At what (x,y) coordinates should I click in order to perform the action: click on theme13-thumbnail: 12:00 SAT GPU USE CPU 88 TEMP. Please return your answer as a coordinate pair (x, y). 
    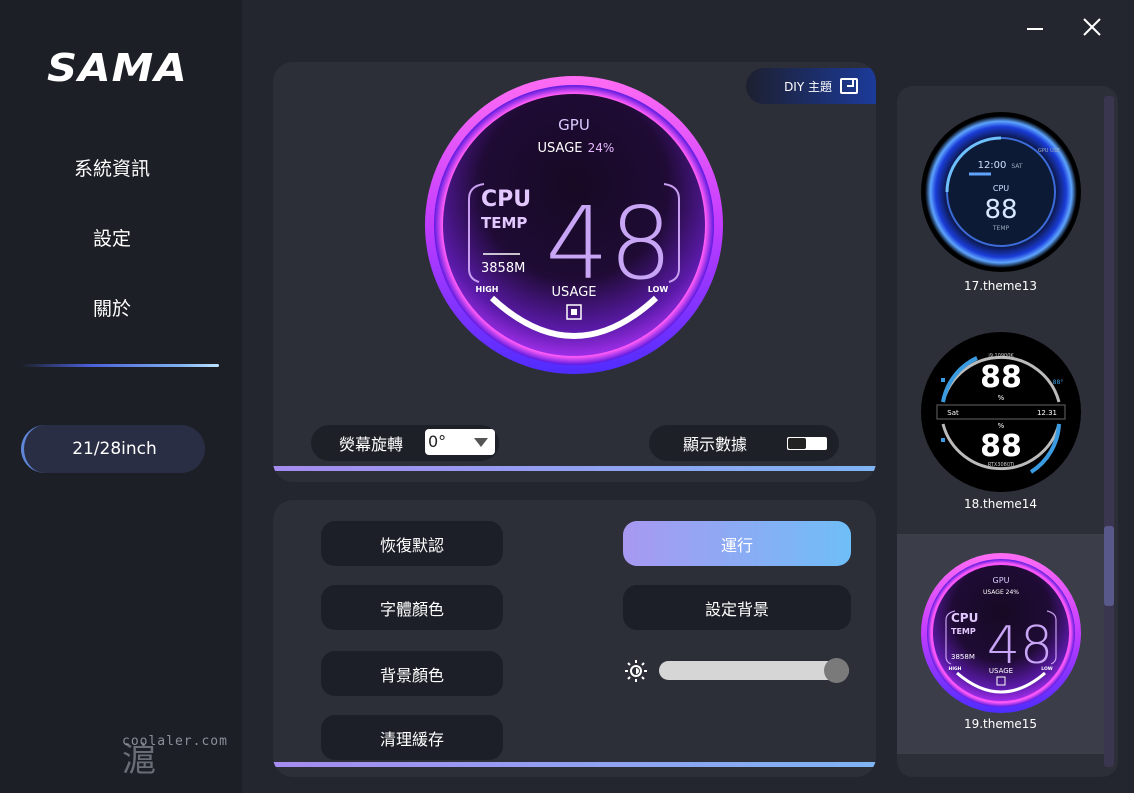
    Looking at the image, I should click on (1001, 192).